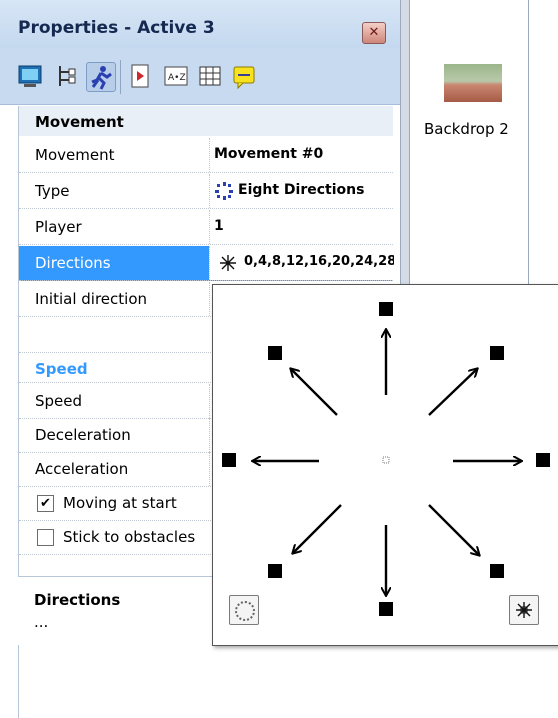  What do you see at coordinates (116, 28) in the screenshot?
I see `panel-title: Properties - Active 3` at bounding box center [116, 28].